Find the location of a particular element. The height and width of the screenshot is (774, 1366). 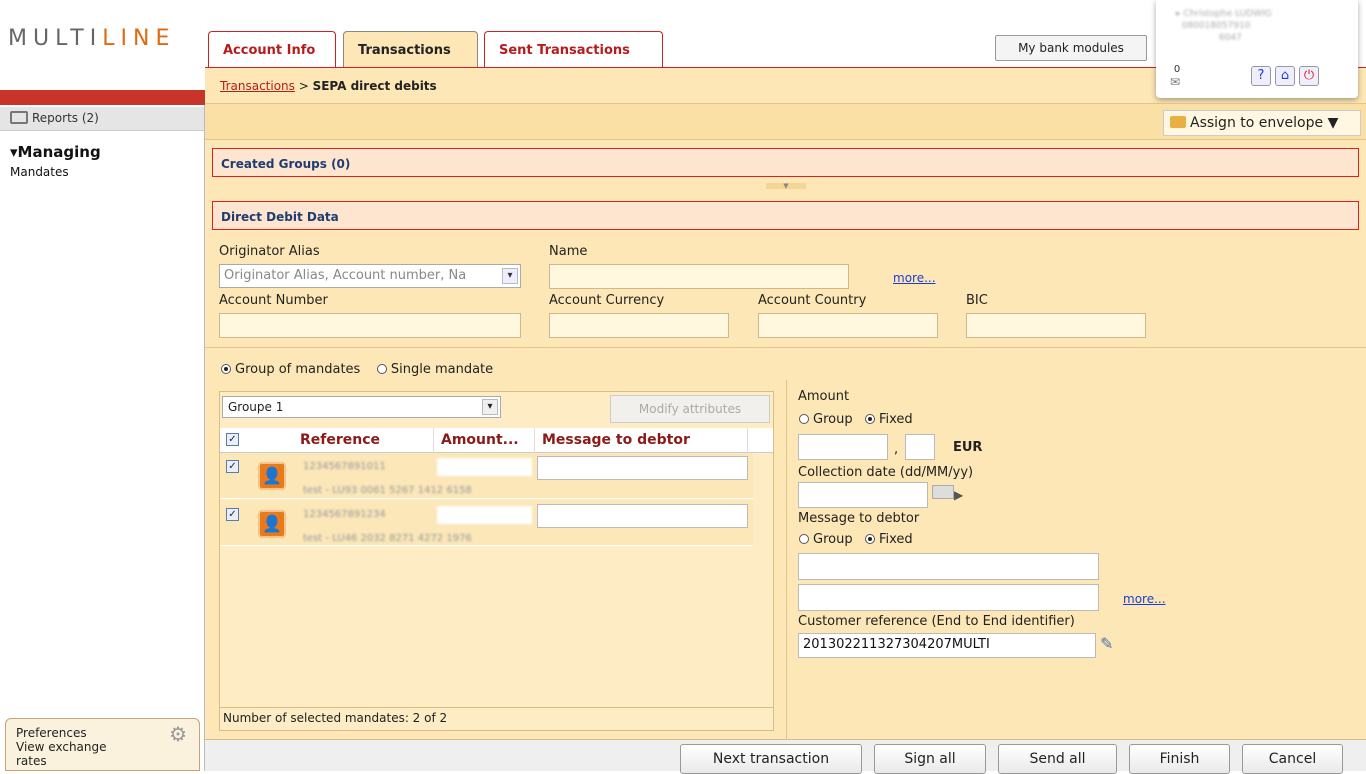

direct-debit-header: Direct Debit Data is located at coordinates (785, 215).